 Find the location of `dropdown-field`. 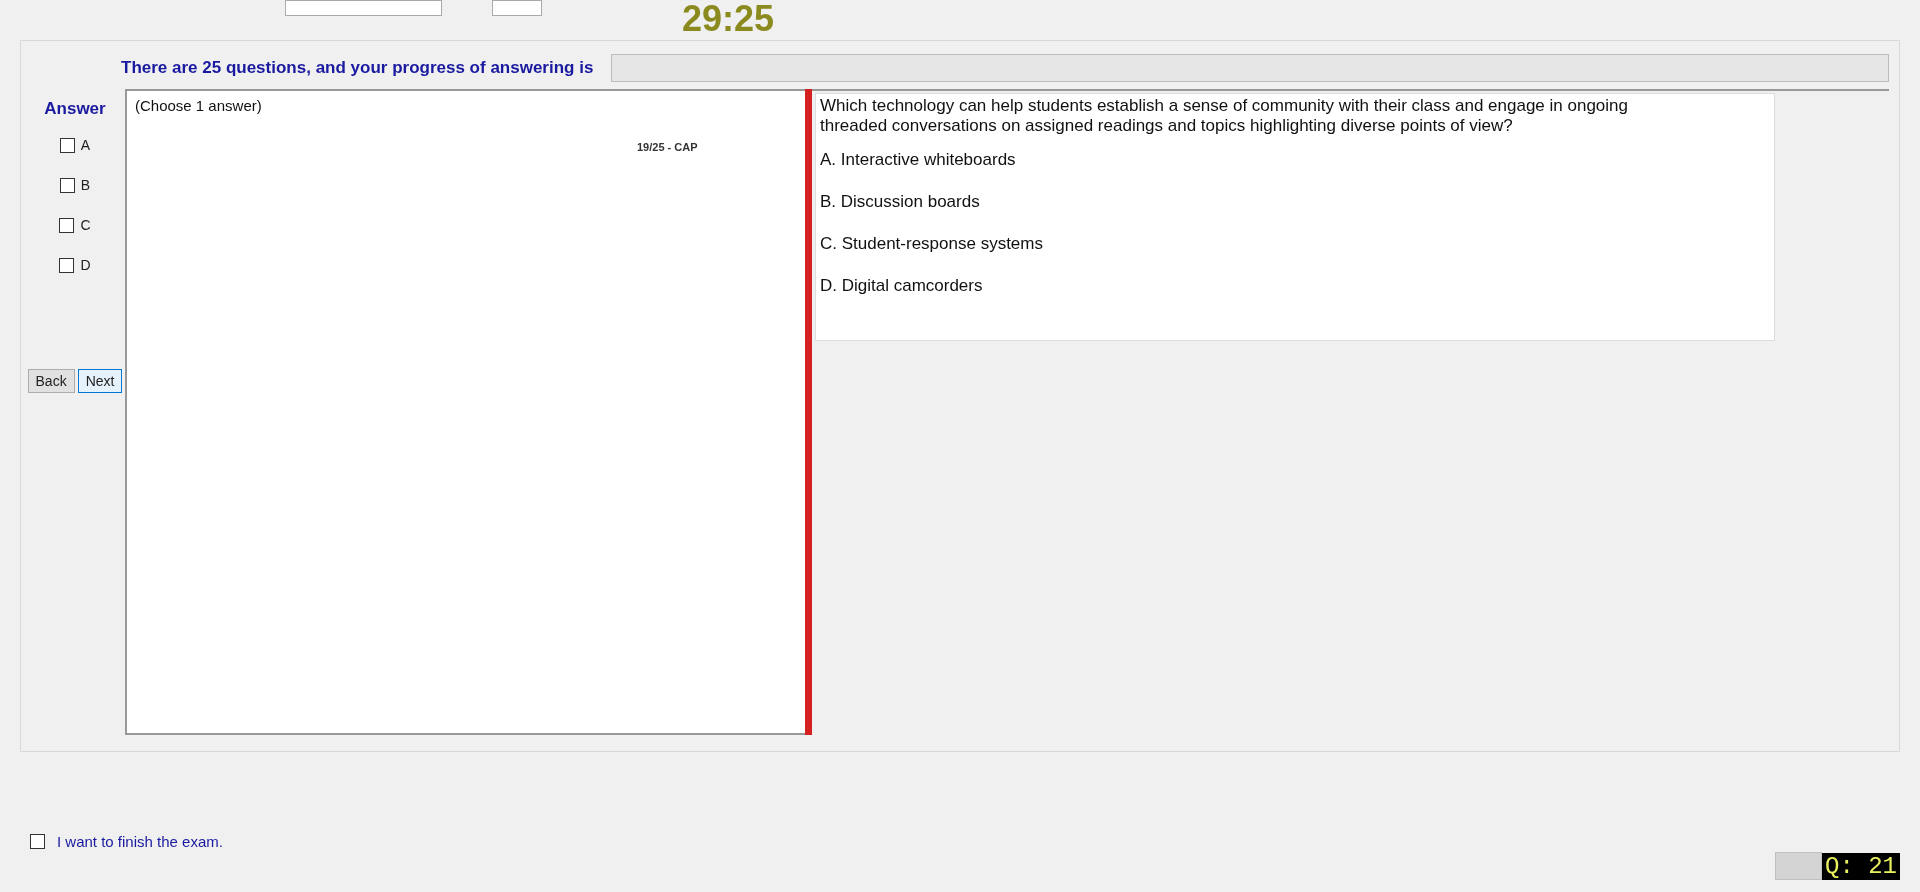

dropdown-field is located at coordinates (363, 8).